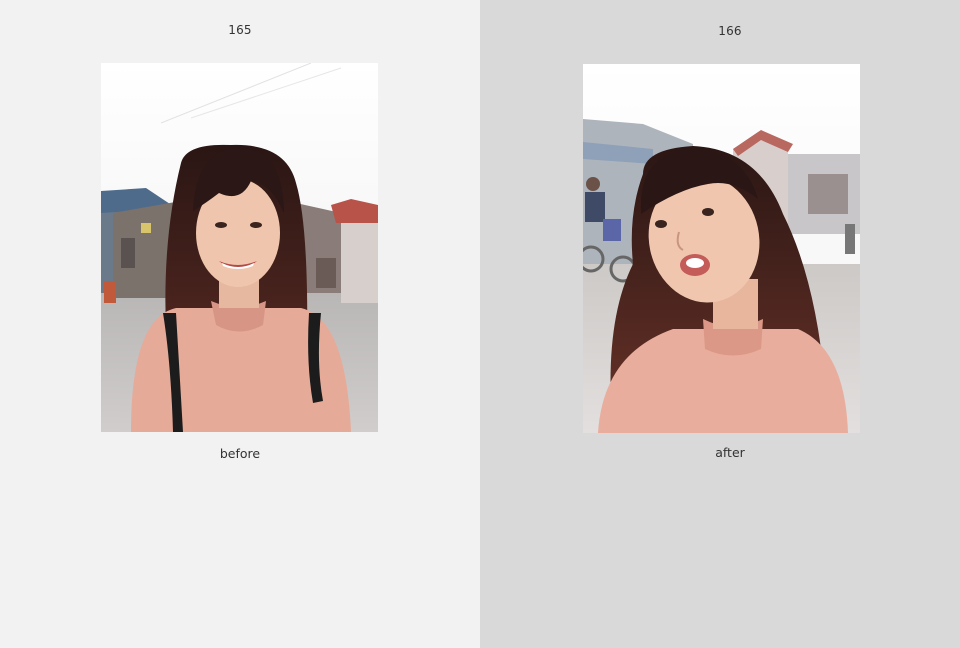  I want to click on photo-caption: before, so click(240, 453).